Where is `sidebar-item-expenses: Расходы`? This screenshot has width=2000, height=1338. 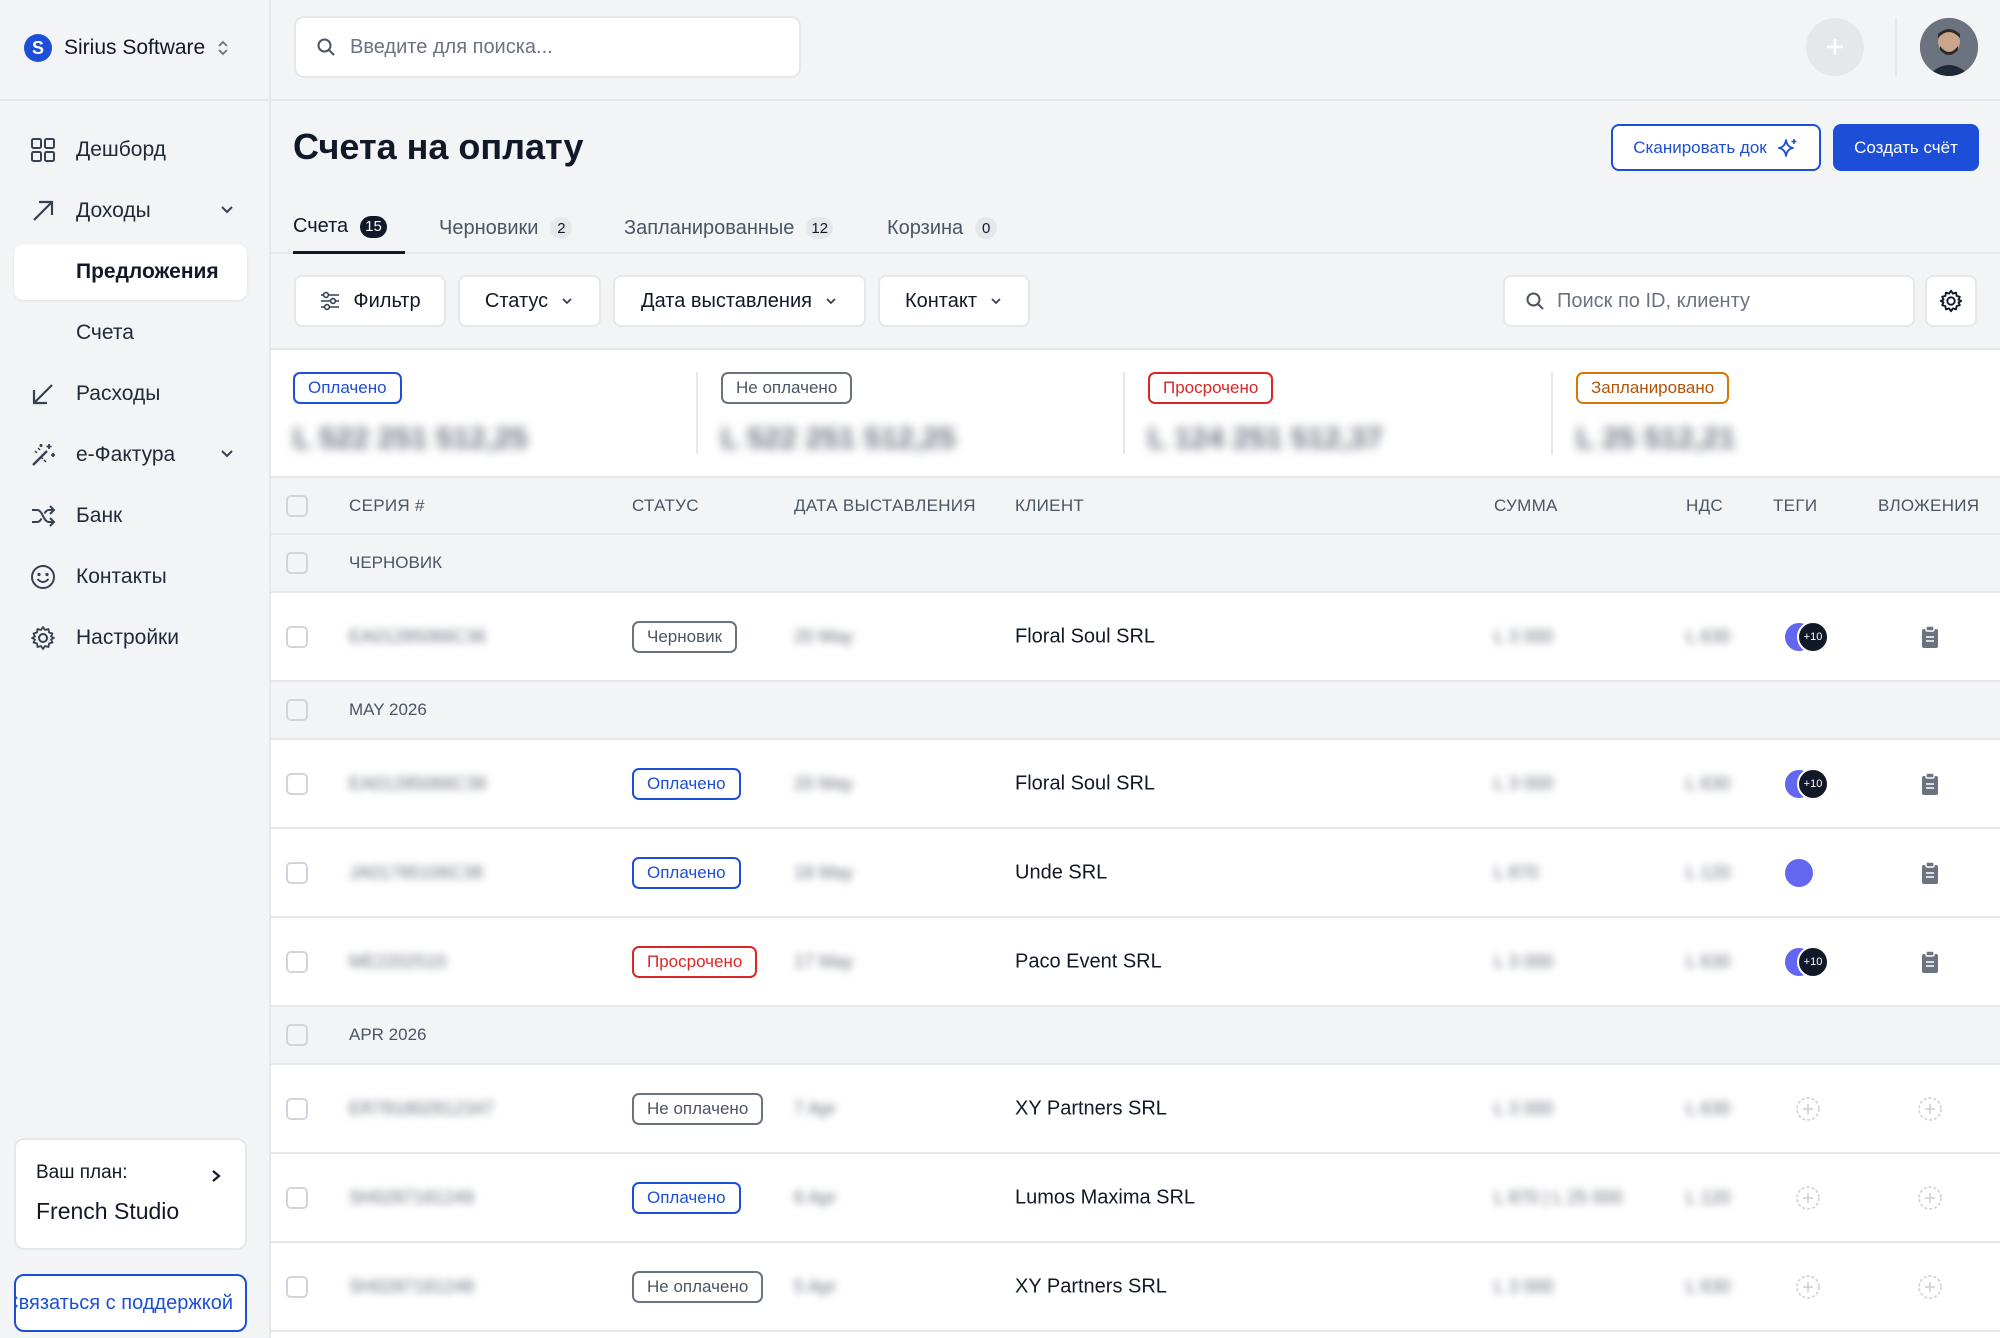
sidebar-item-expenses: Расходы is located at coordinates (130, 394).